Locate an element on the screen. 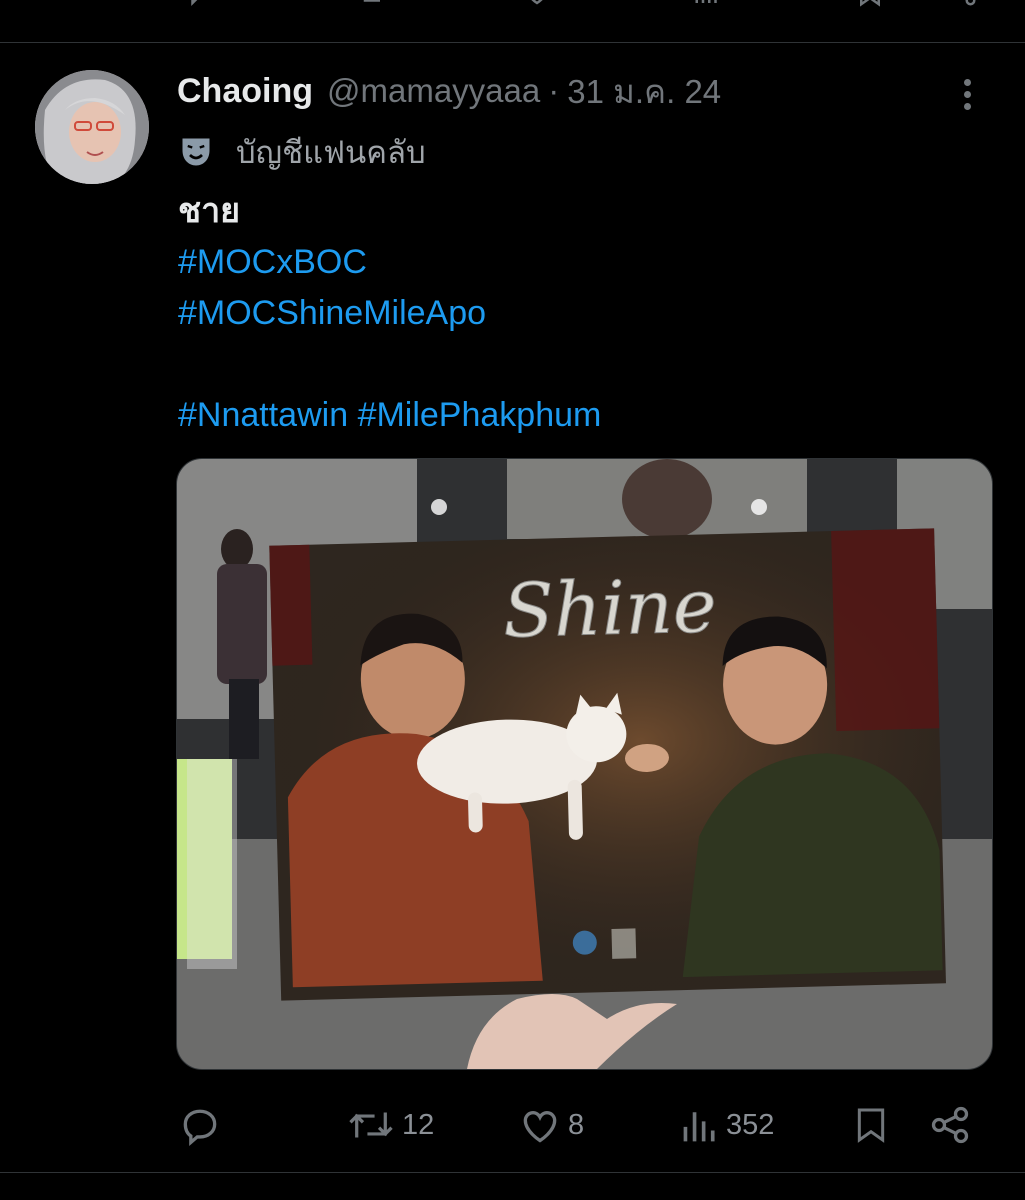  hashtag-line: #MOCxBOC is located at coordinates (272, 262).